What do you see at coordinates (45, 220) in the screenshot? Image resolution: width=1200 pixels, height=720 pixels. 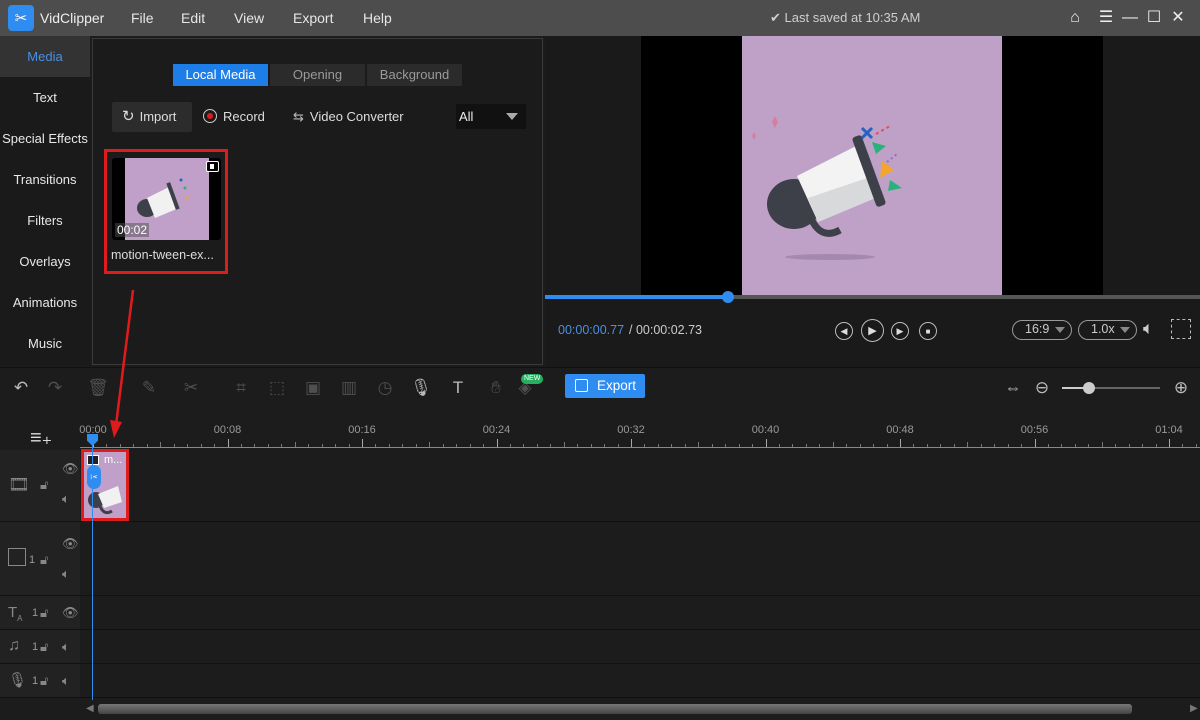 I see `sidebar-item-filters: Filters` at bounding box center [45, 220].